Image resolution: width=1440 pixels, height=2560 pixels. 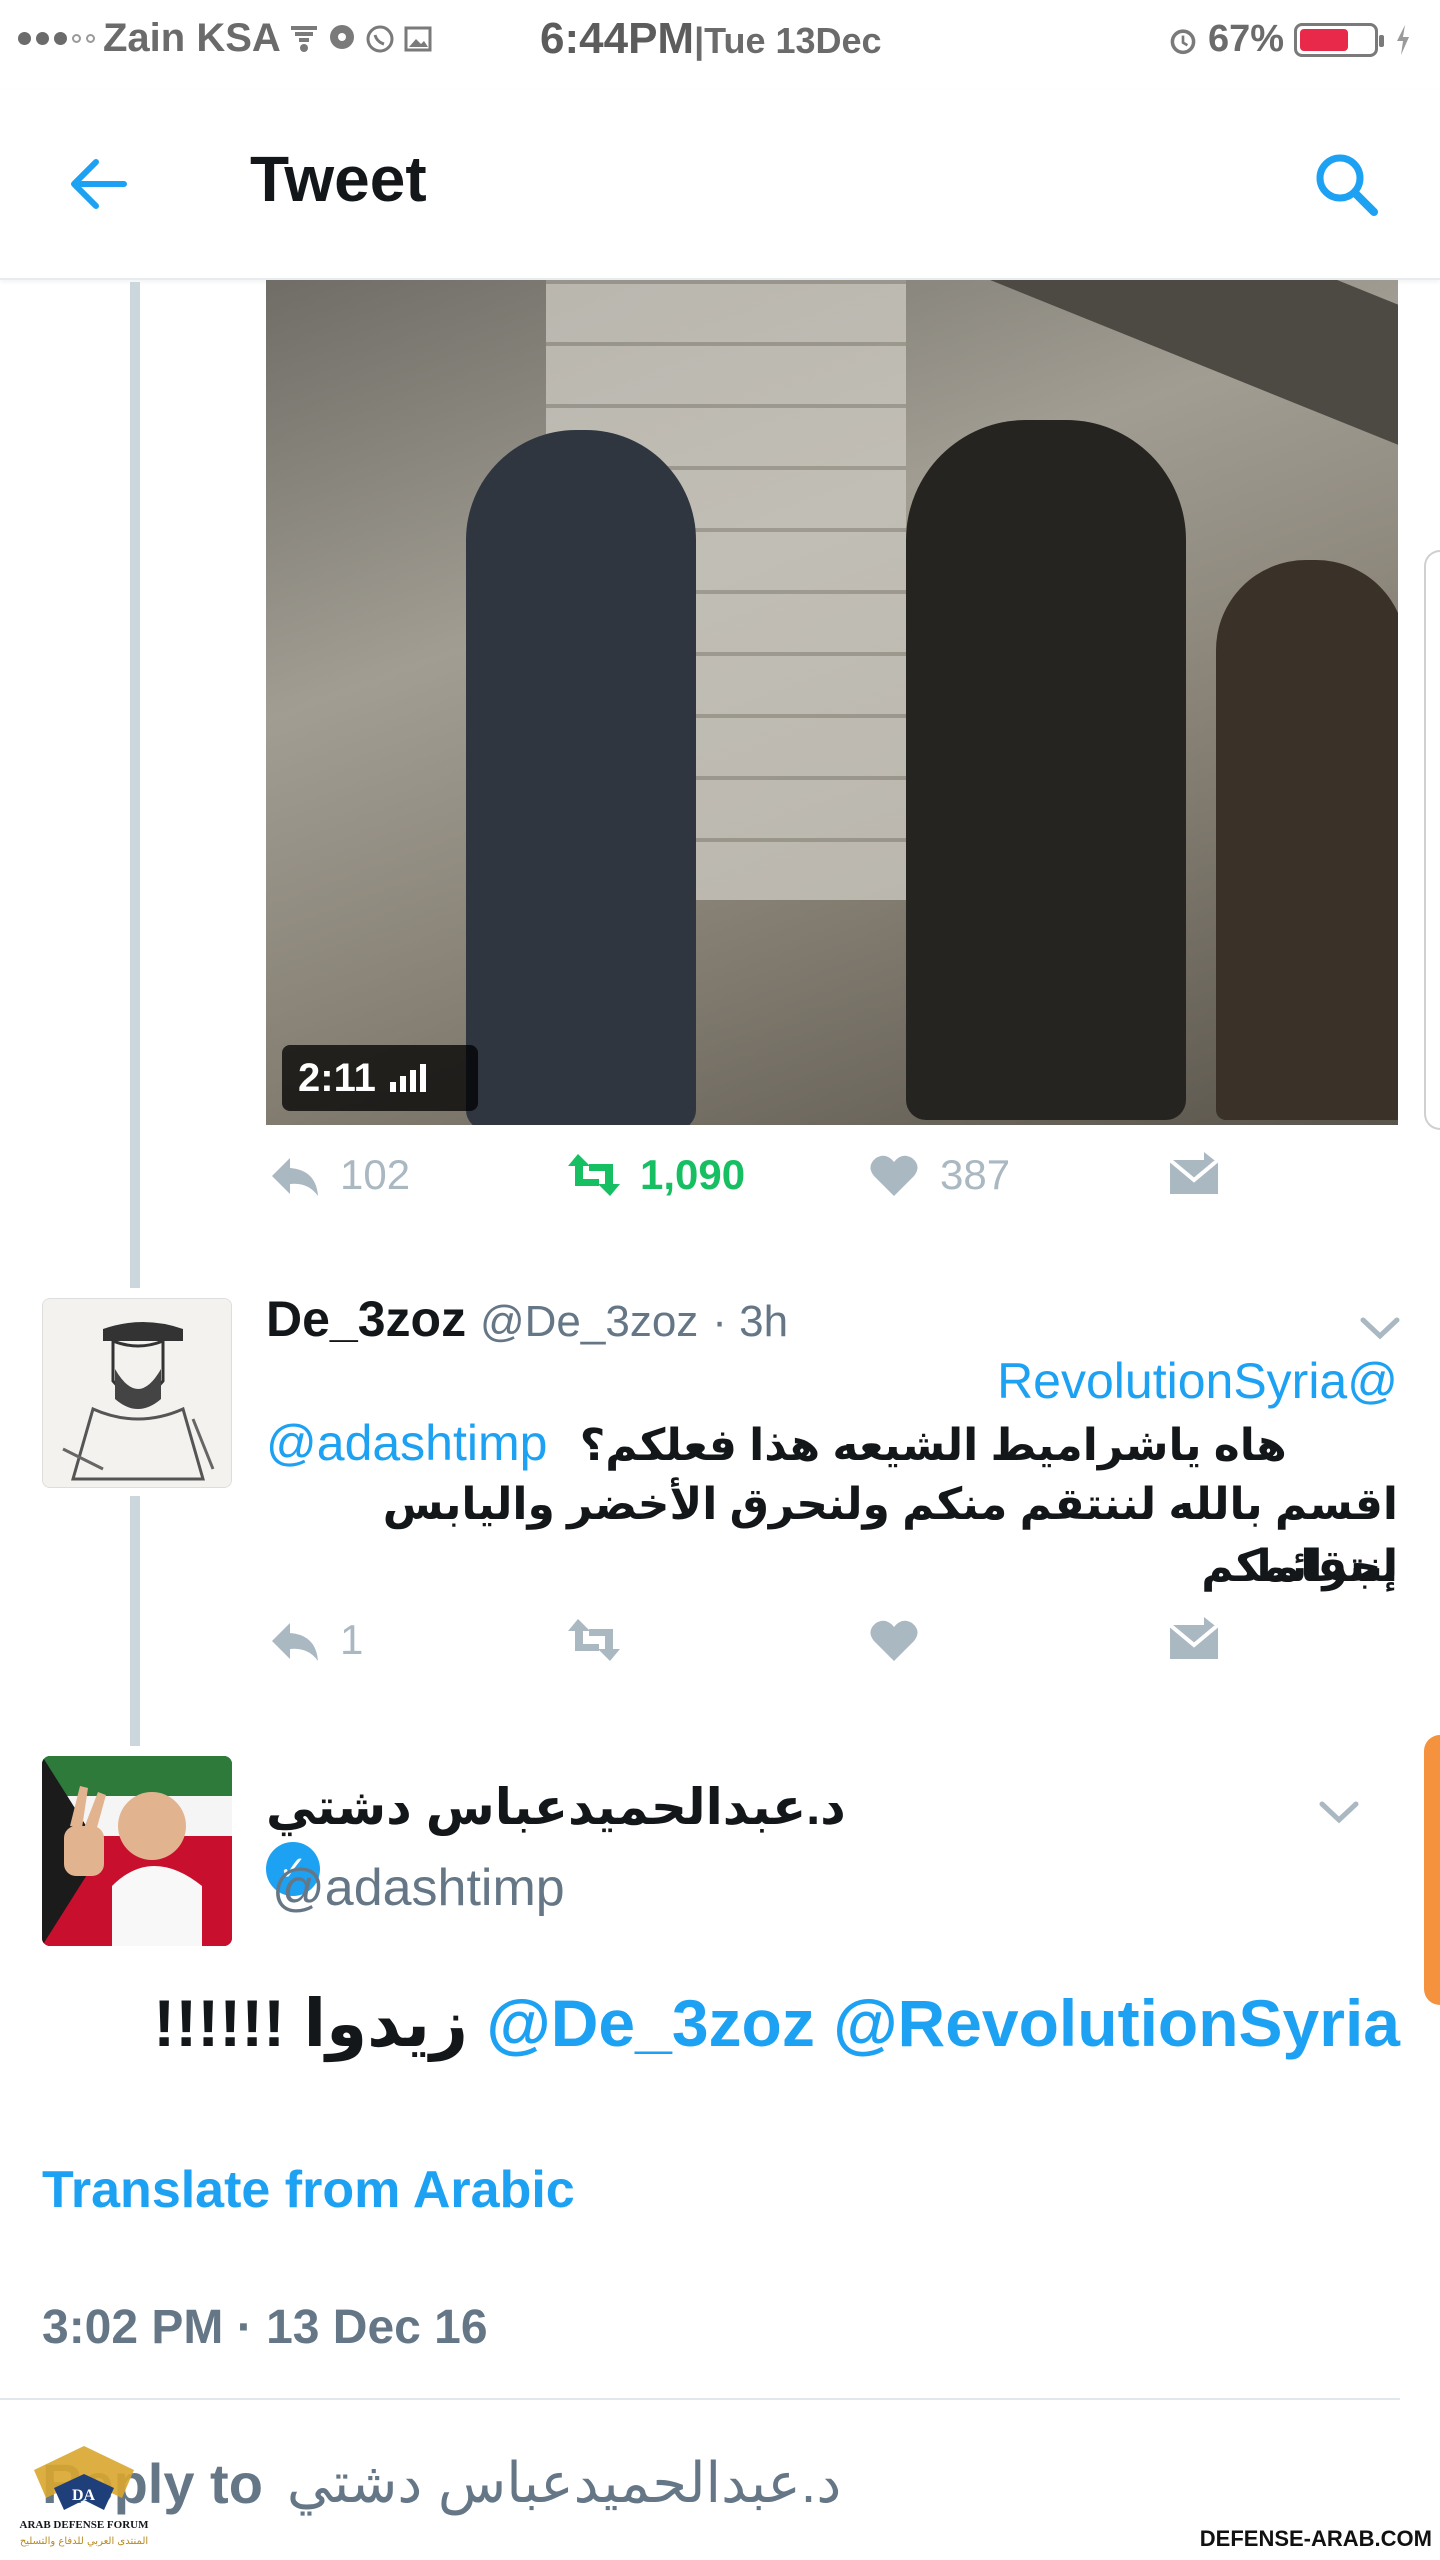 I want to click on reply-count: 1, so click(x=352, y=1639).